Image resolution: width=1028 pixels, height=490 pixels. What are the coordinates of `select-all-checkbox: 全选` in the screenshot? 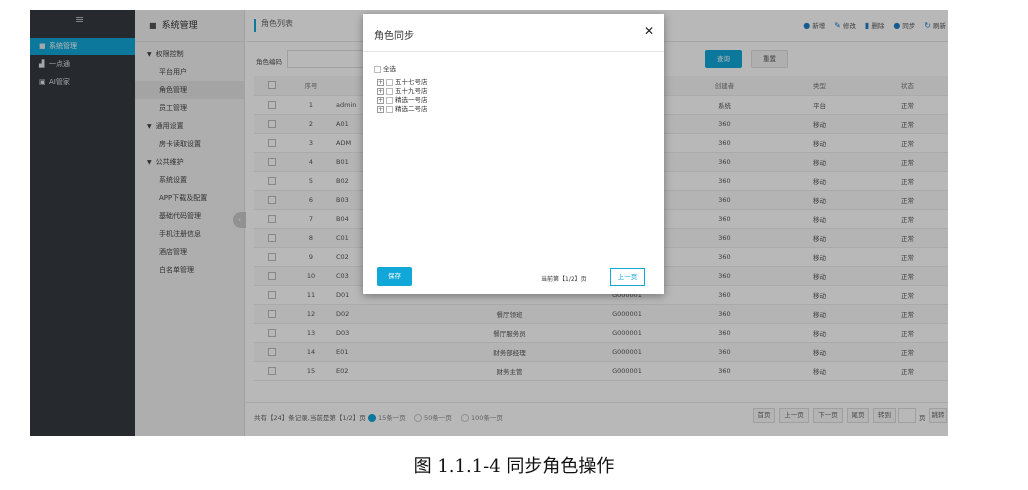 It's located at (385, 68).